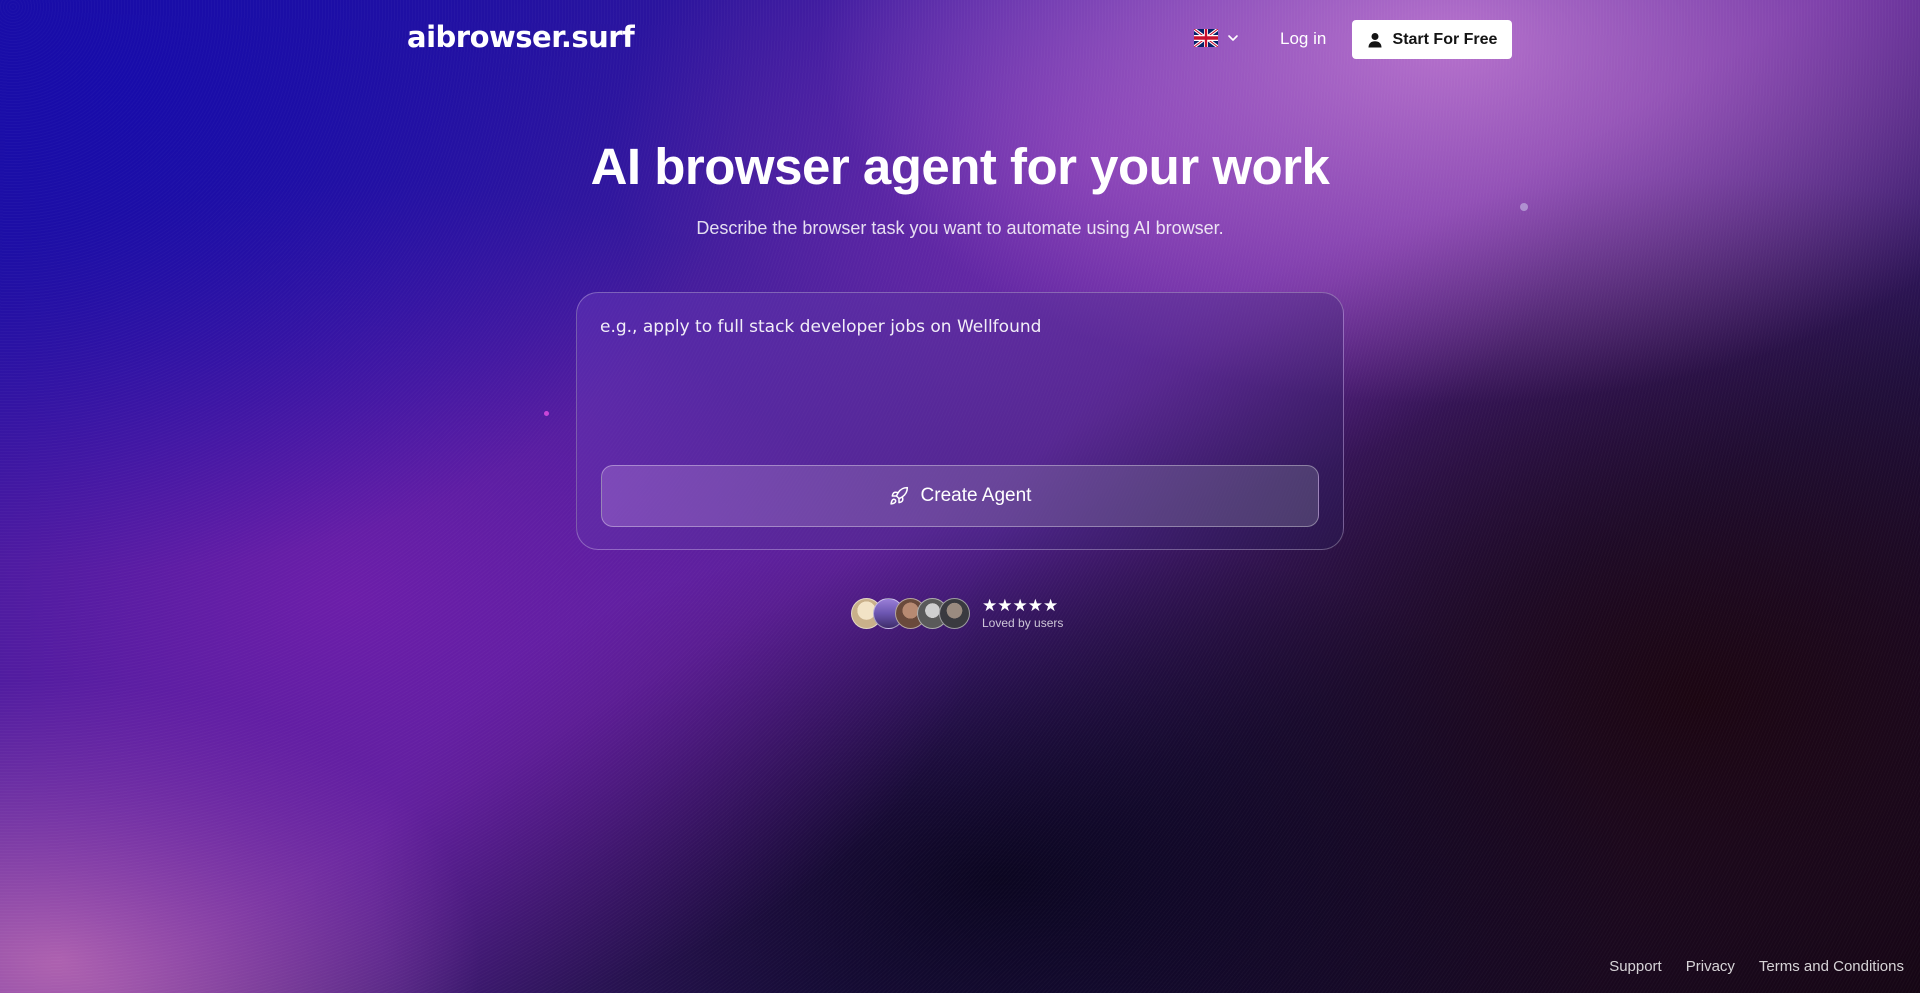 This screenshot has height=993, width=1920. Describe the element at coordinates (1710, 966) in the screenshot. I see `footer-link-privacy: Privacy` at that location.